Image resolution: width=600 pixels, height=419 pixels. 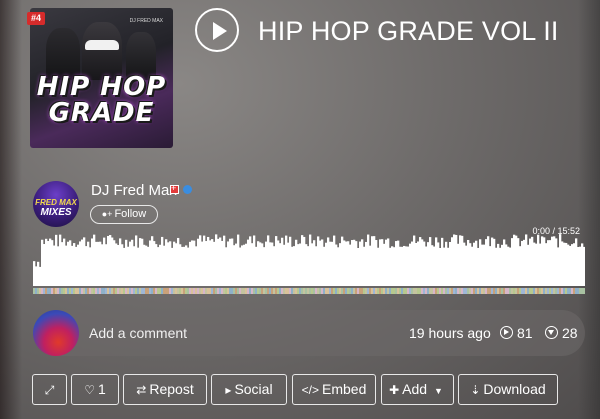 What do you see at coordinates (101, 78) in the screenshot?
I see `cover-art: DJ FRED MAX HIP HOP GRADE` at bounding box center [101, 78].